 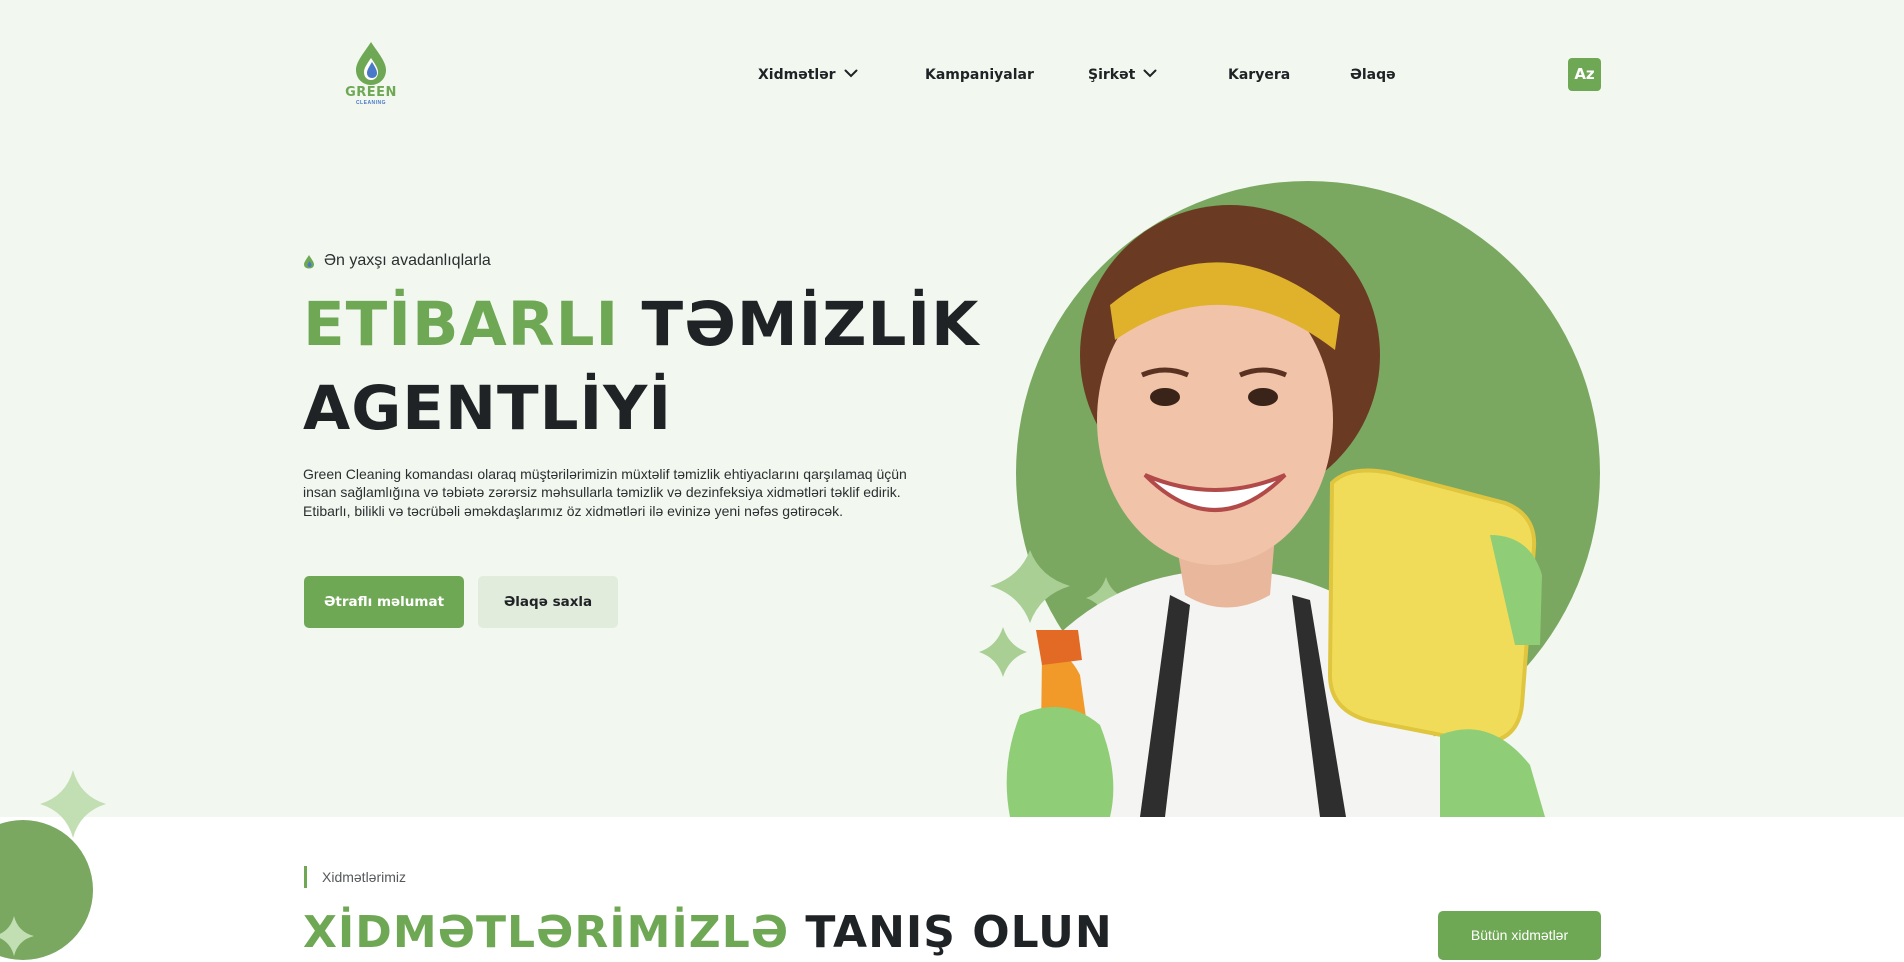 What do you see at coordinates (1519, 935) in the screenshot?
I see `all-services-button: Bütün xidmətlər` at bounding box center [1519, 935].